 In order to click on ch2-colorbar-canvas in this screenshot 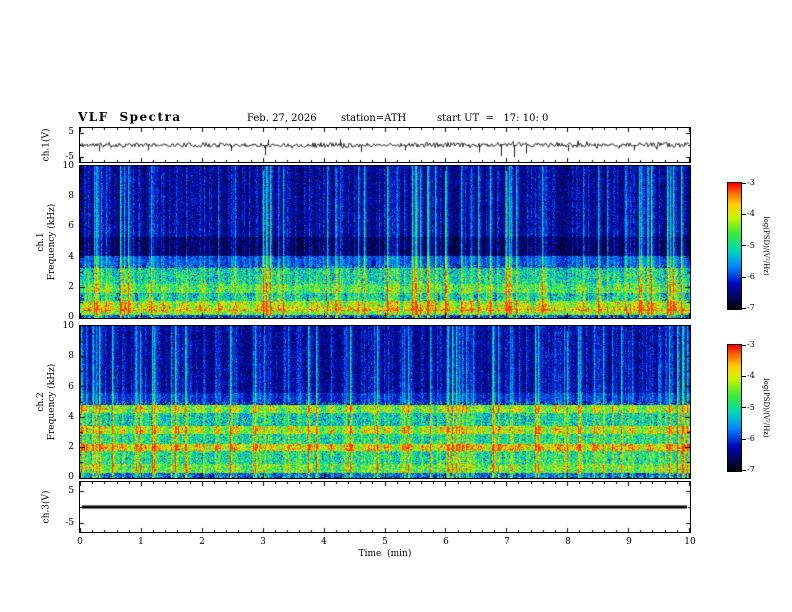, I will do `click(734, 408)`.